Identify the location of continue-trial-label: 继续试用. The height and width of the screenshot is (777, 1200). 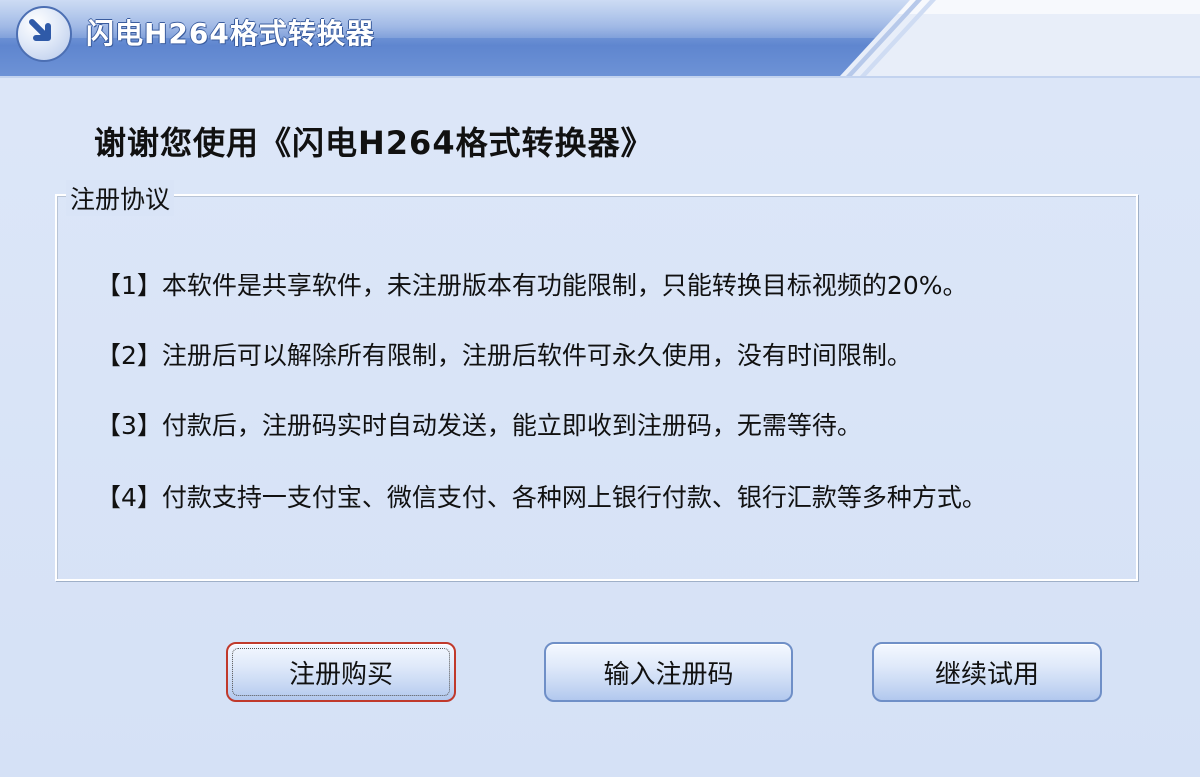
(986, 674).